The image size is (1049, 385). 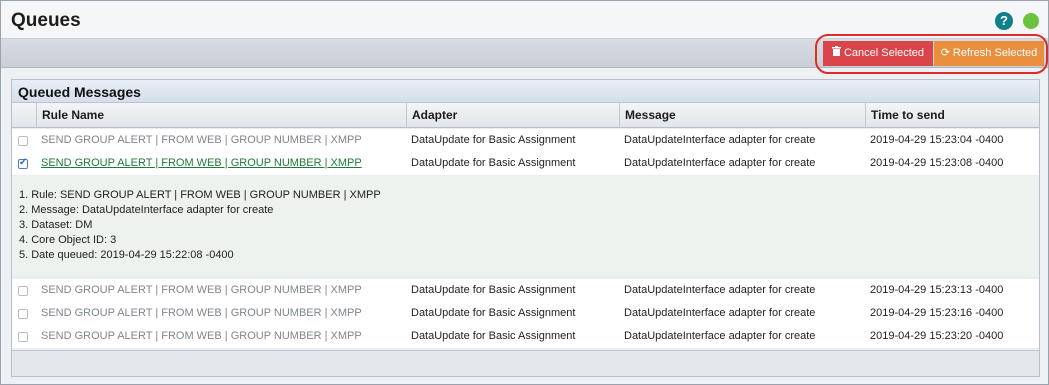 I want to click on column-header-rule: Rule Name, so click(x=221, y=115).